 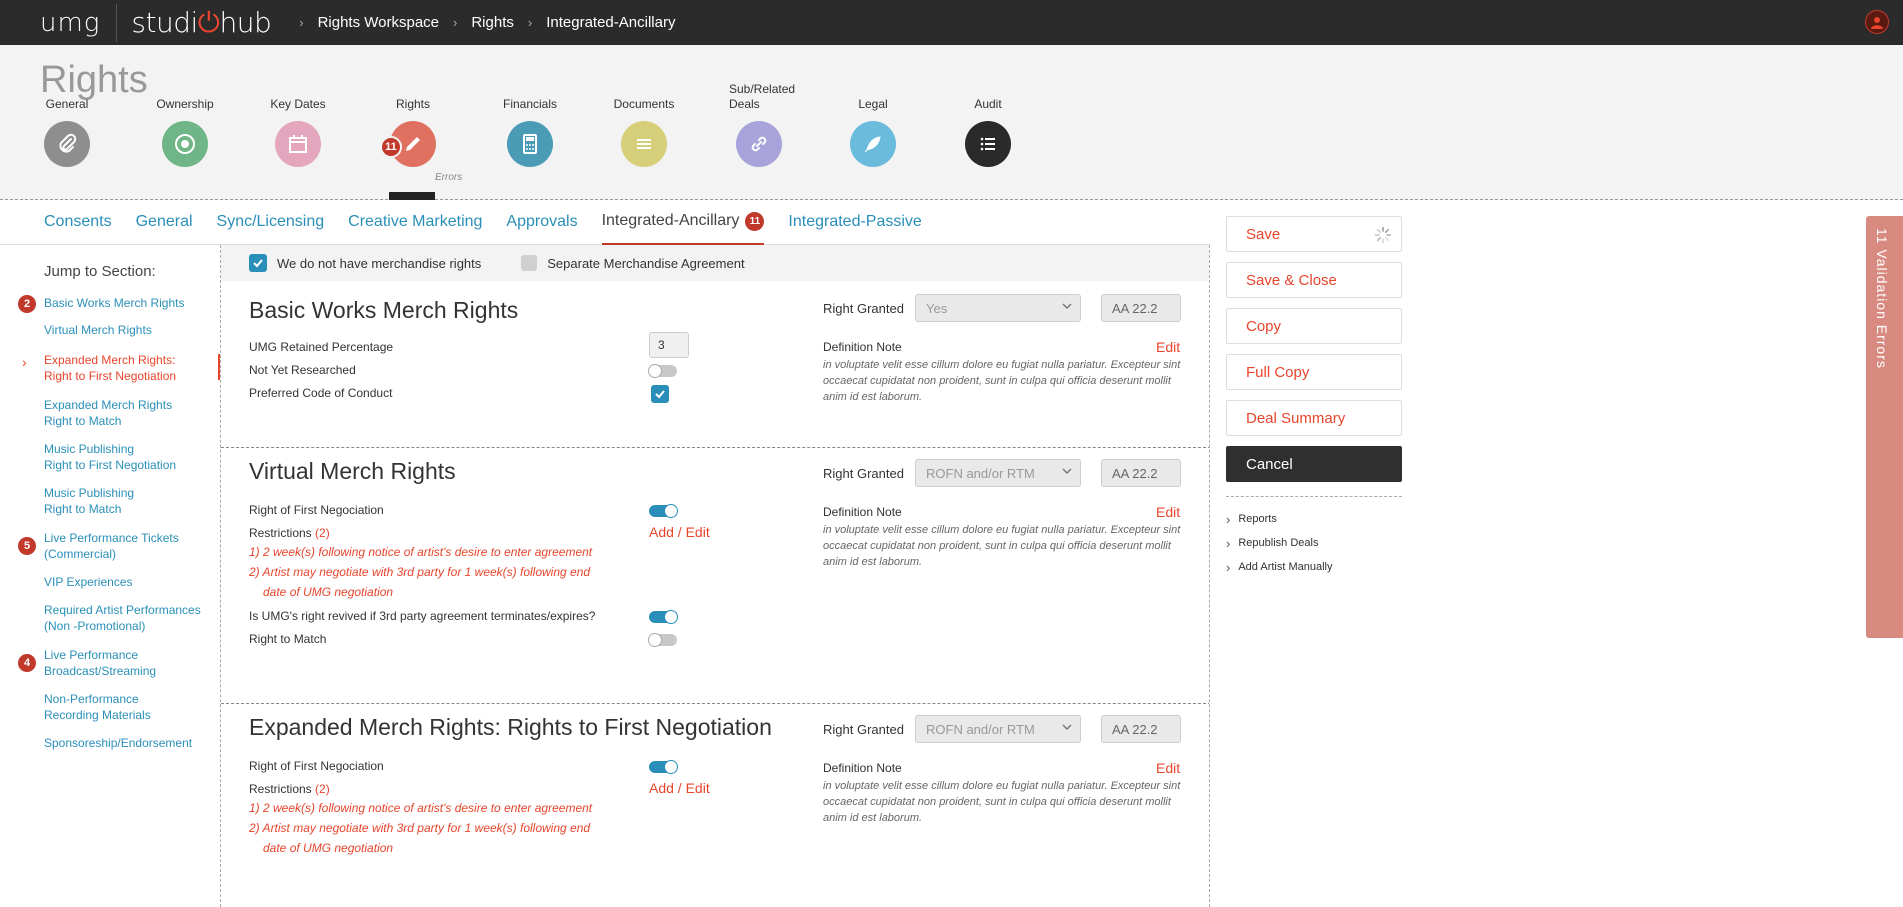 I want to click on jump-item: Expanded Merch Rights Right to Match, so click(x=129, y=413).